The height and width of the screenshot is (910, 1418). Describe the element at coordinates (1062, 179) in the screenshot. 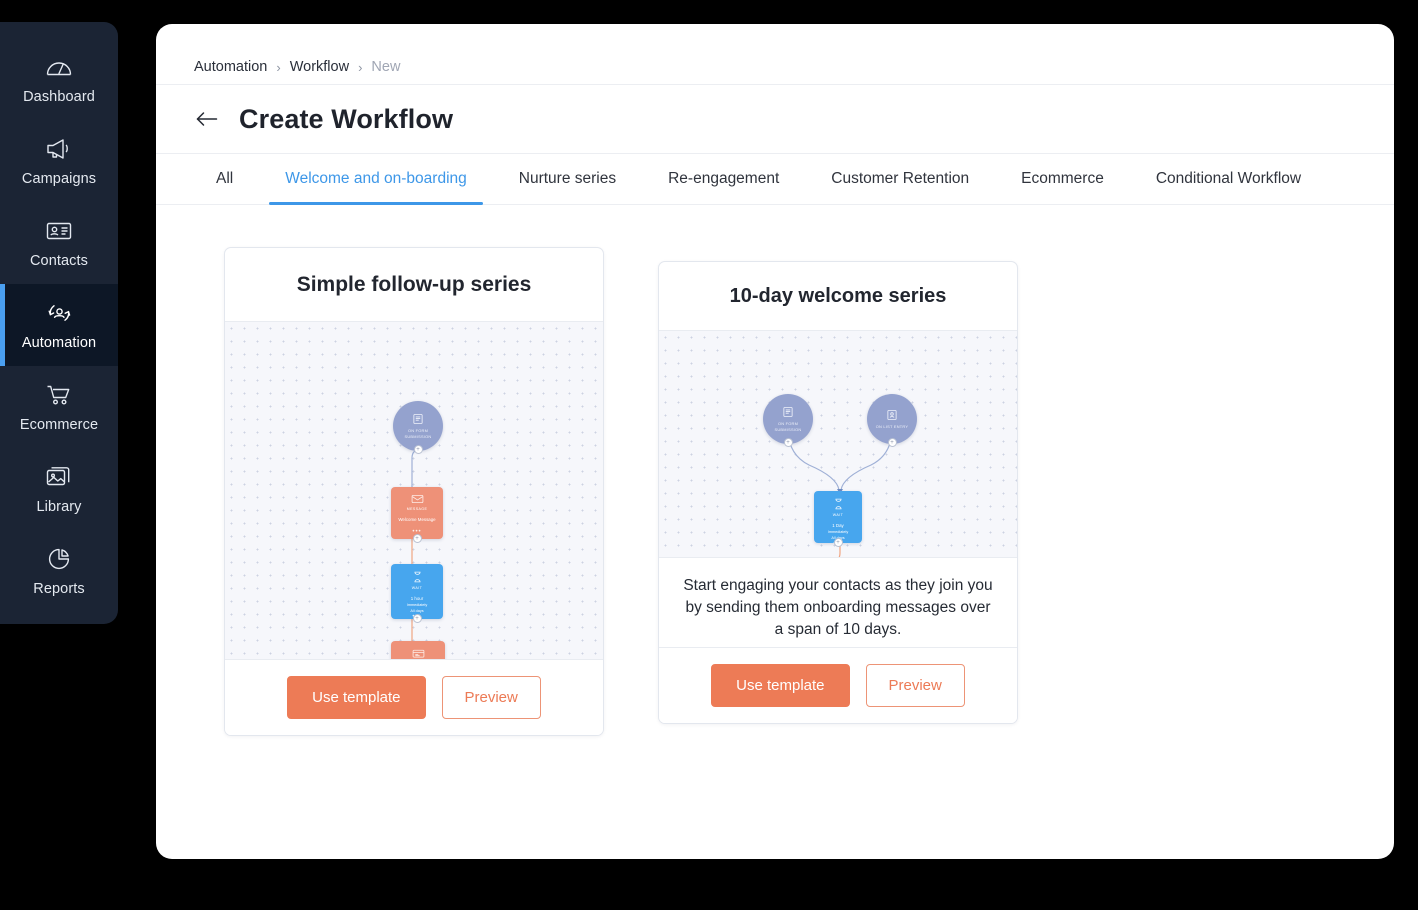

I see `tab-ecommerce: Ecommerce` at that location.